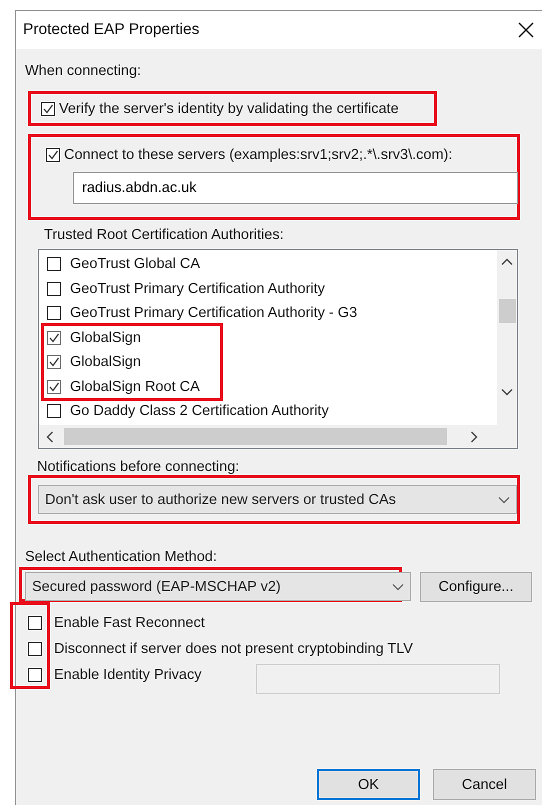 Image resolution: width=542 pixels, height=805 pixels. Describe the element at coordinates (121, 557) in the screenshot. I see `section-label: Select Authentication Method:` at that location.